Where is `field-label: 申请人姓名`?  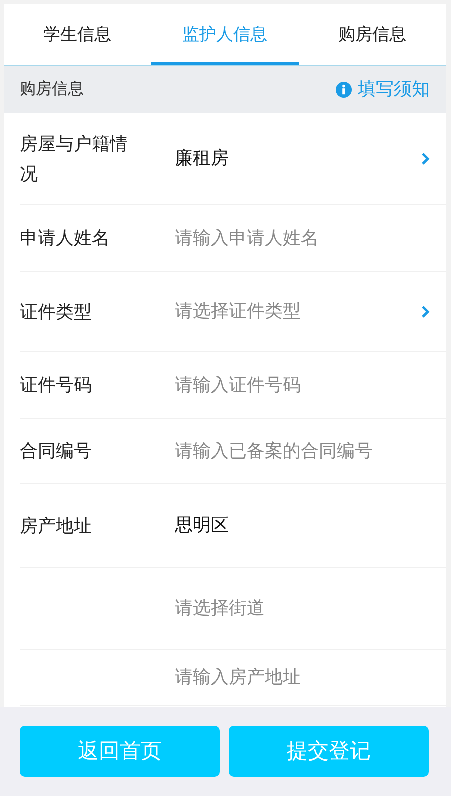 field-label: 申请人姓名 is located at coordinates (65, 238).